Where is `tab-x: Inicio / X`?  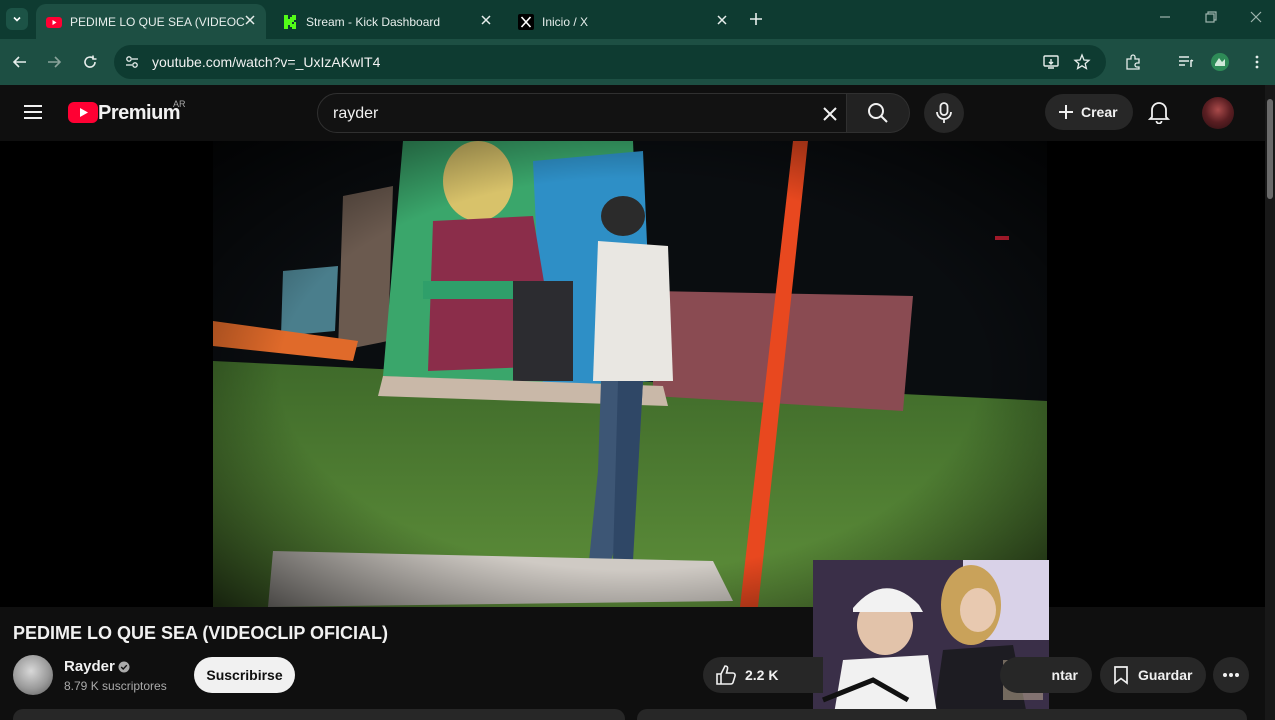
tab-x: Inicio / X is located at coordinates (623, 21).